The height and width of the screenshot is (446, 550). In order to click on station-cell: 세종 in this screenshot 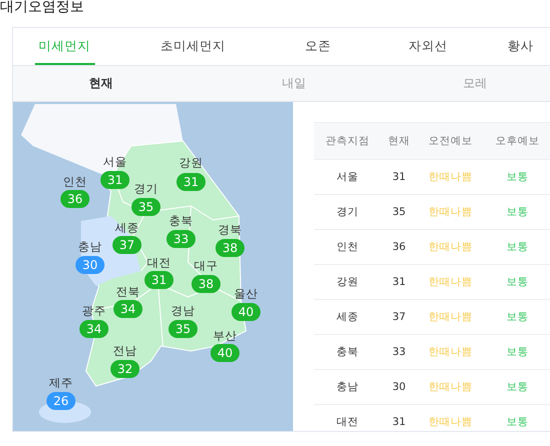, I will do `click(347, 317)`.